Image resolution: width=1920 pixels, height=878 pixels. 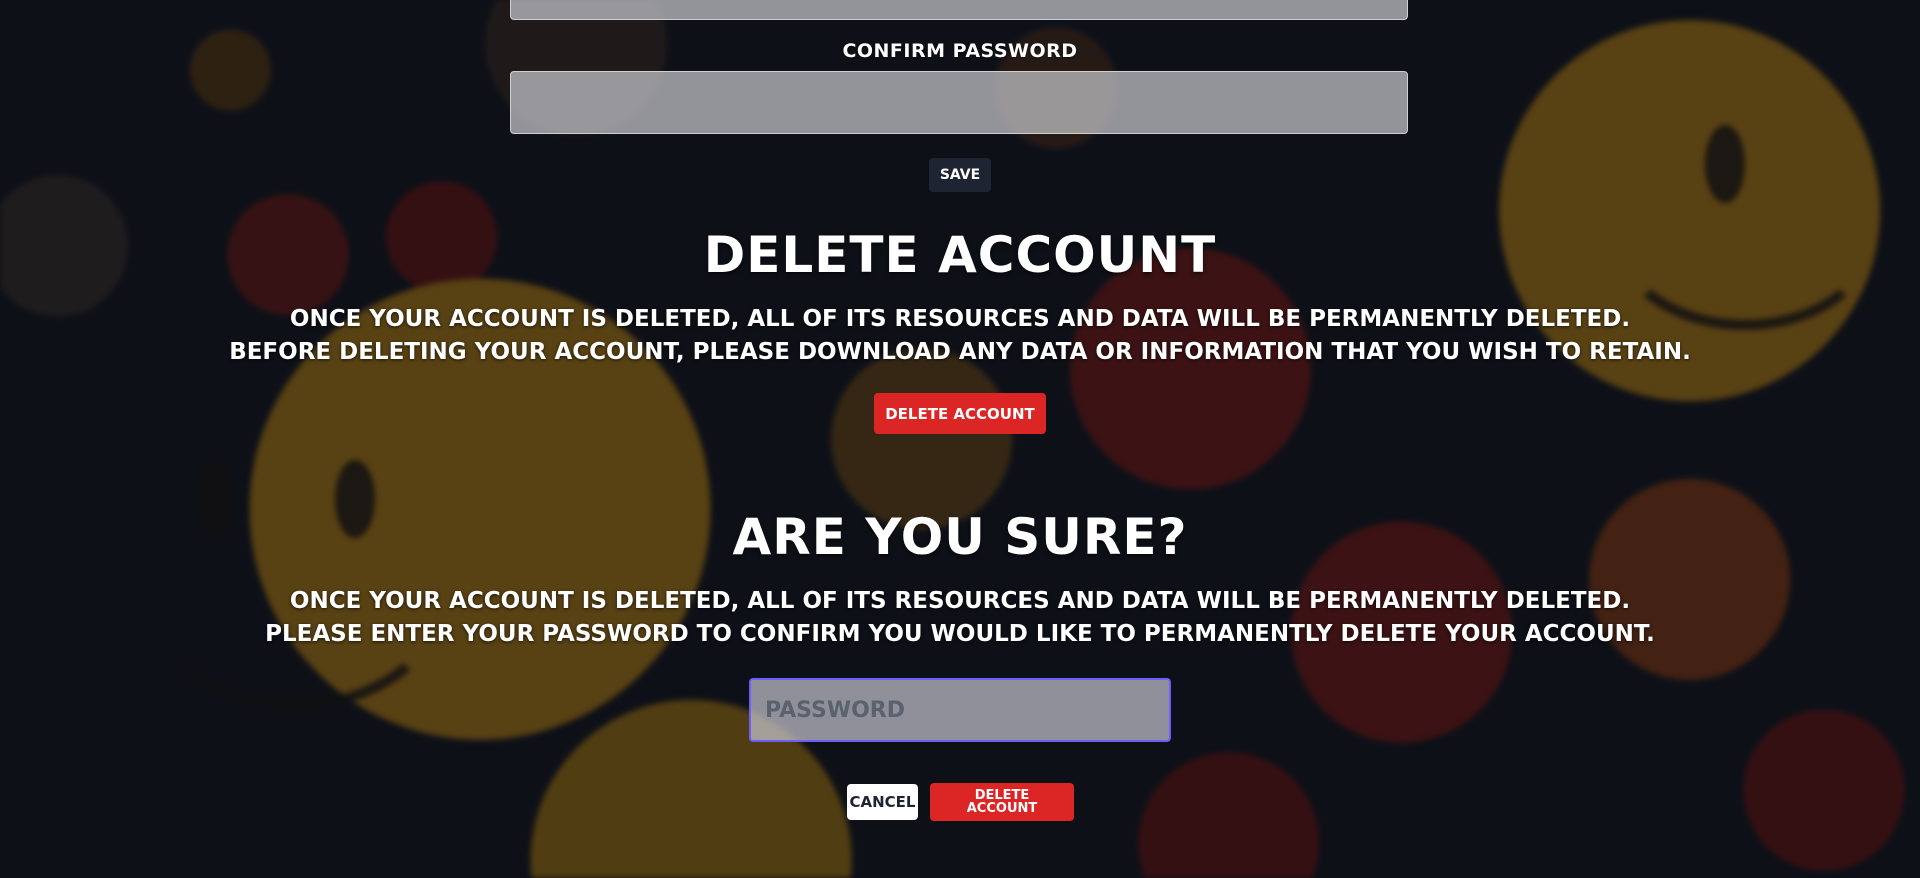 What do you see at coordinates (960, 710) in the screenshot?
I see `password-input` at bounding box center [960, 710].